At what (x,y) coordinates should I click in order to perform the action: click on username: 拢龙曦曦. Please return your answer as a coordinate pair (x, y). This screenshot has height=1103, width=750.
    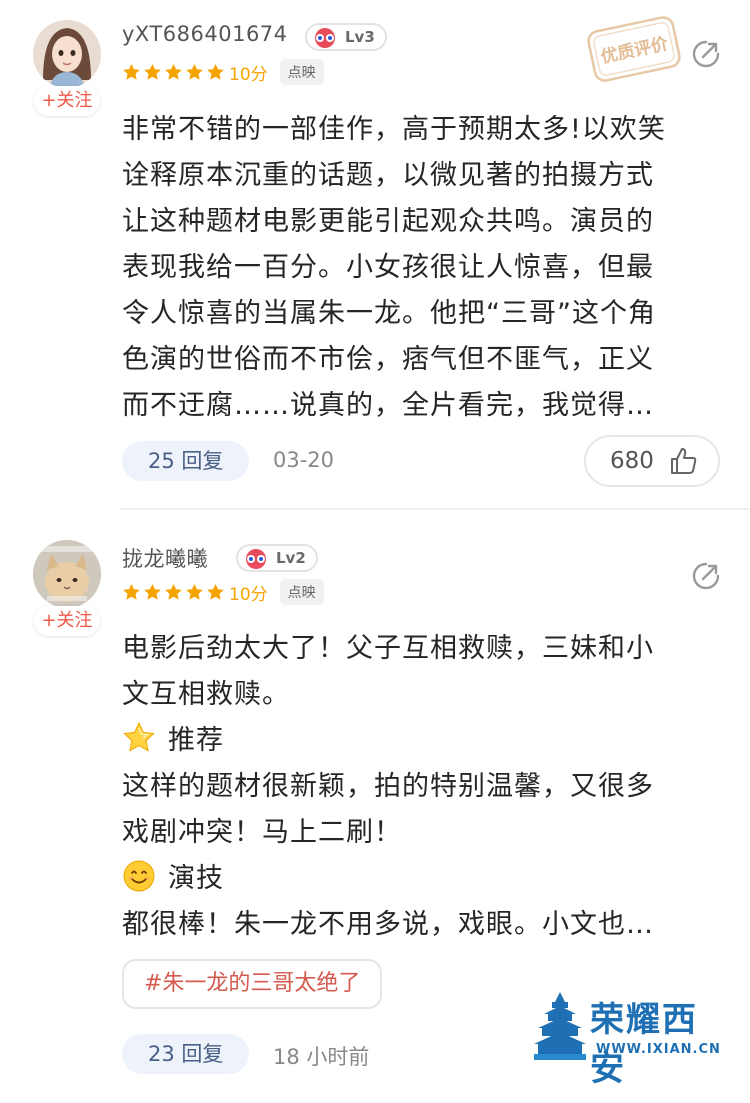
    Looking at the image, I should click on (165, 558).